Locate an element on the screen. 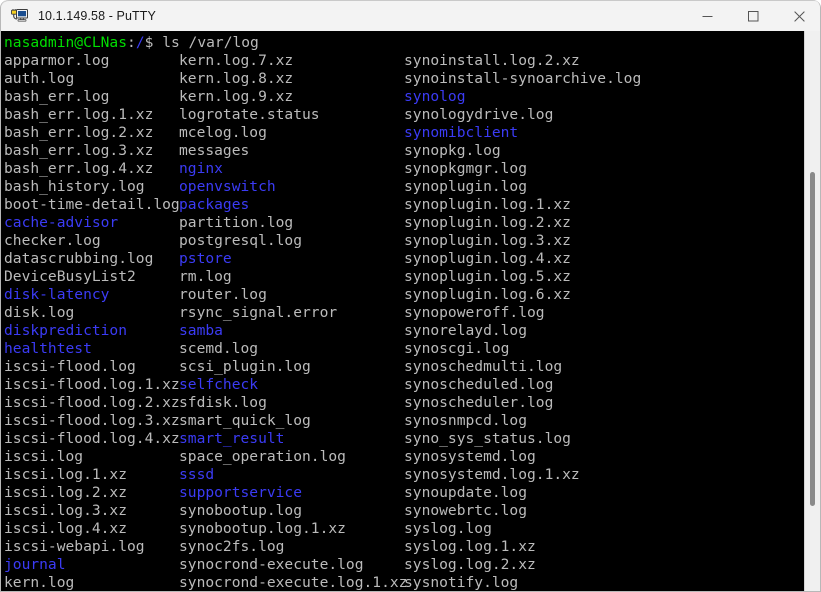 This screenshot has height=592, width=821. file-entry: iscsi-flood.log is located at coordinates (70, 366).